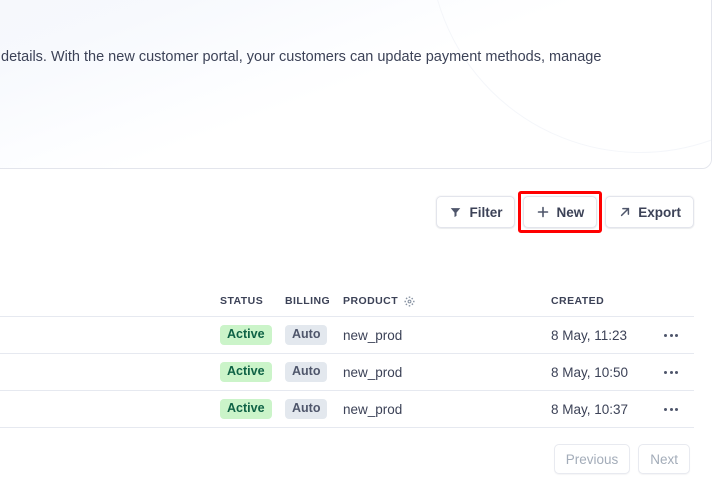 The width and height of the screenshot is (726, 500). Describe the element at coordinates (371, 301) in the screenshot. I see `column-header-product-label: PRODUCT` at that location.